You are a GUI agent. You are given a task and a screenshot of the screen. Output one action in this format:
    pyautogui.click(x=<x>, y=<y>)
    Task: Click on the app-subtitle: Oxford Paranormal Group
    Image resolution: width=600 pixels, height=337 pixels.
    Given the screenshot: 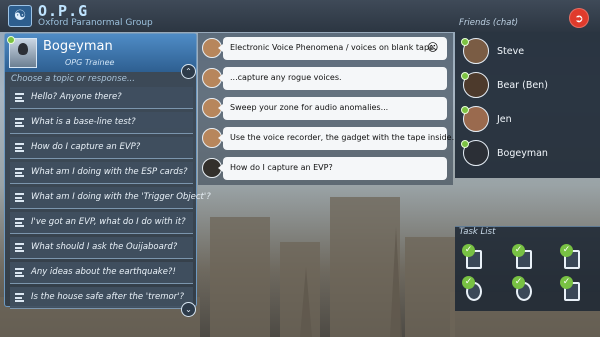 What is the action you would take?
    pyautogui.click(x=95, y=23)
    